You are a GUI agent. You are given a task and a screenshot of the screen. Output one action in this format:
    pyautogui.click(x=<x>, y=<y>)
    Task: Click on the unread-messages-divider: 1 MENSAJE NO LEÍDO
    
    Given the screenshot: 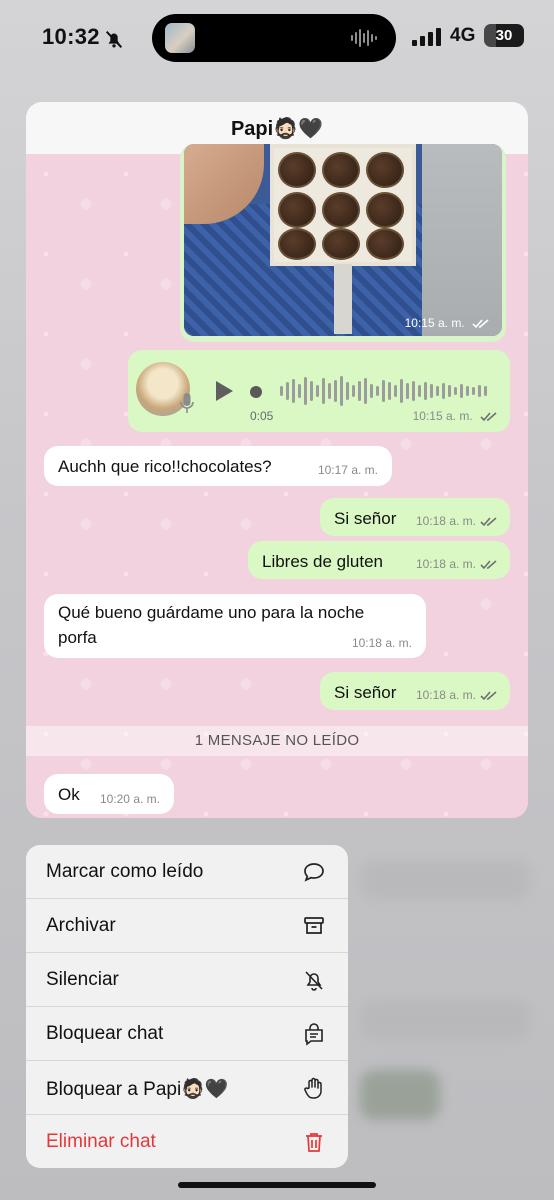 What is the action you would take?
    pyautogui.click(x=277, y=741)
    